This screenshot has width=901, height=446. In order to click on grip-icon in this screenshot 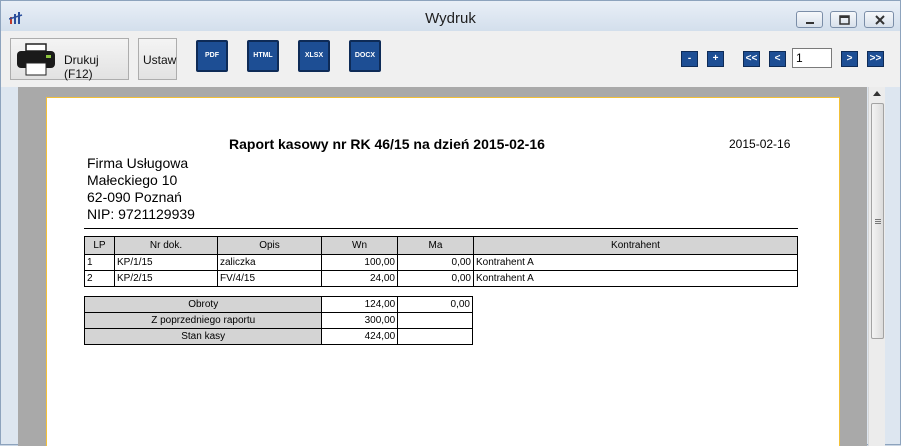, I will do `click(878, 221)`.